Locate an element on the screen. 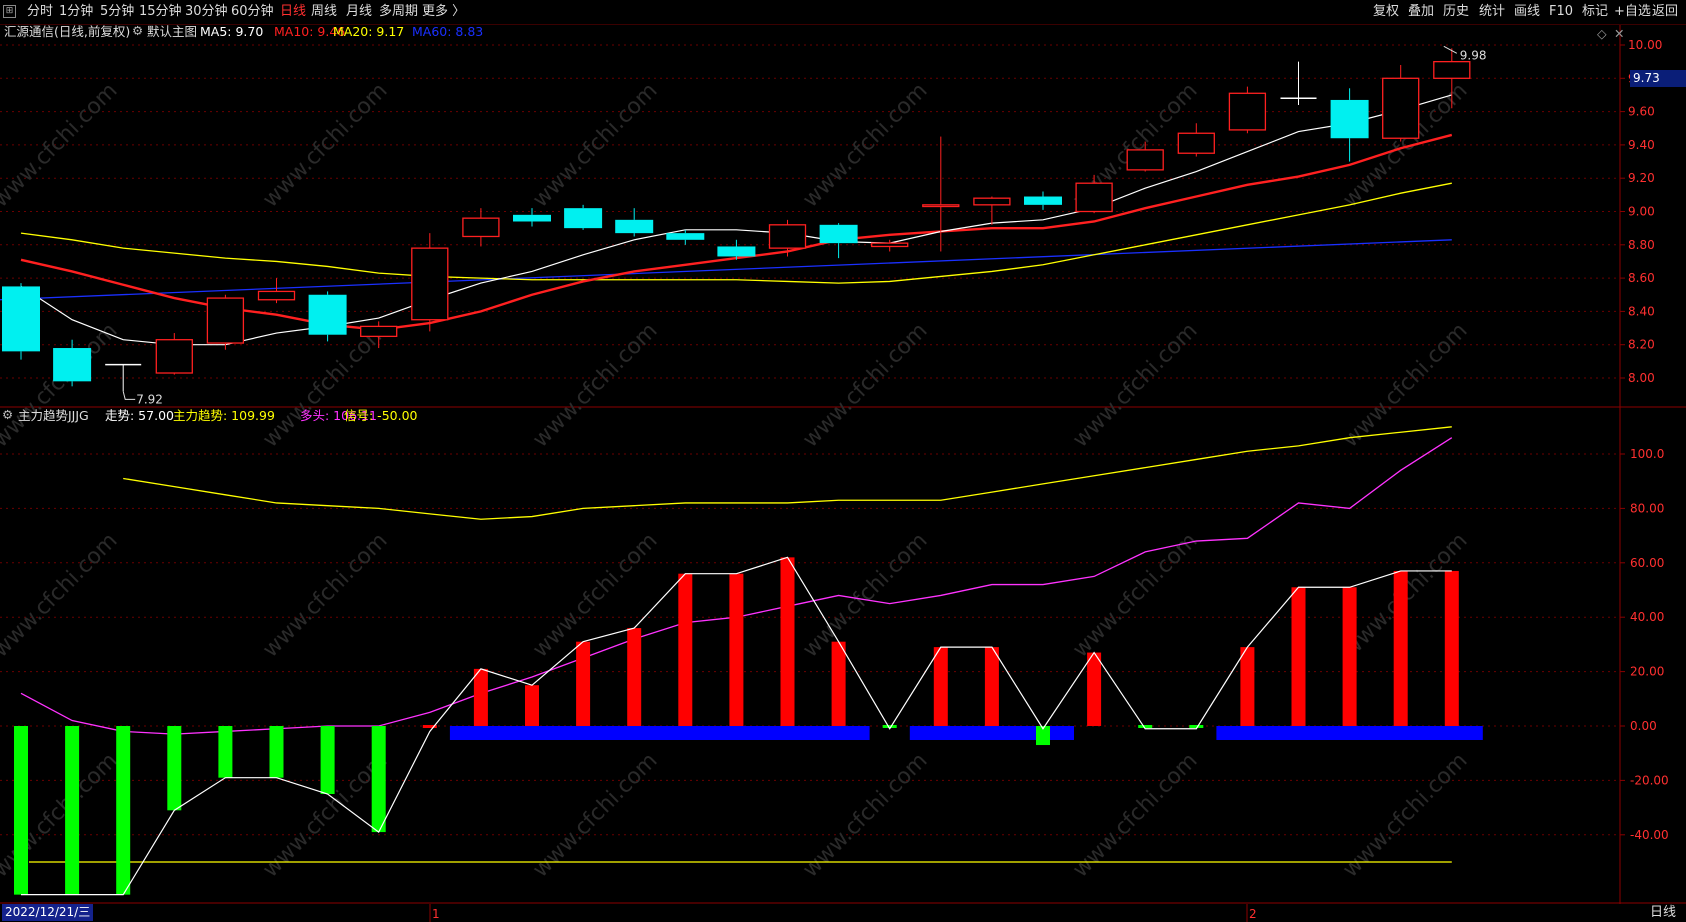  toolbar-button-4: 画线 is located at coordinates (1527, 12).